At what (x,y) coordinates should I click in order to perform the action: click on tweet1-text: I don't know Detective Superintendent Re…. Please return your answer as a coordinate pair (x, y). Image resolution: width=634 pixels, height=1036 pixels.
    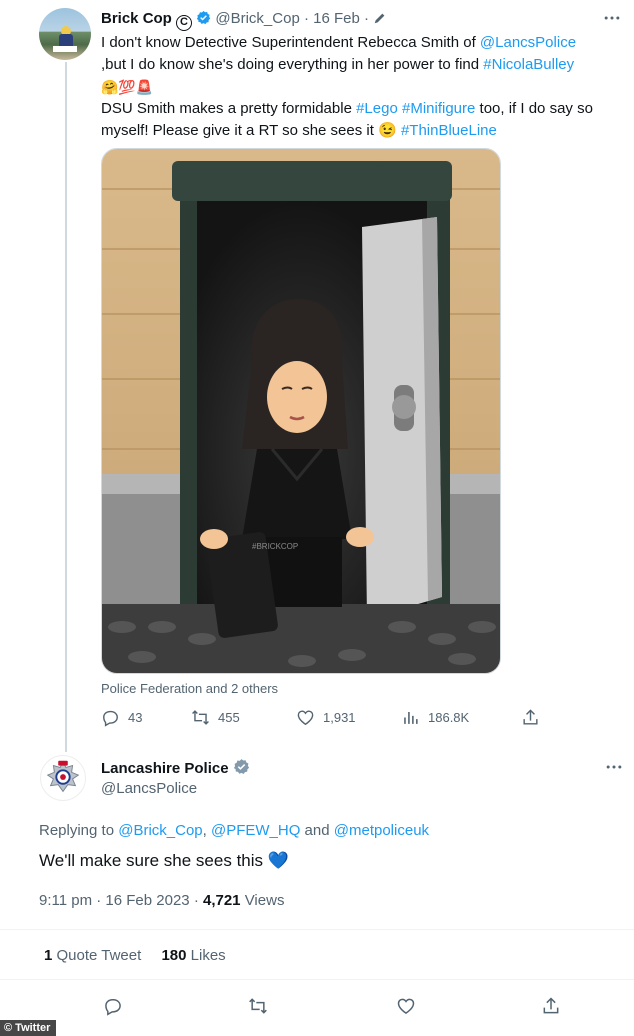
    Looking at the image, I should click on (361, 87).